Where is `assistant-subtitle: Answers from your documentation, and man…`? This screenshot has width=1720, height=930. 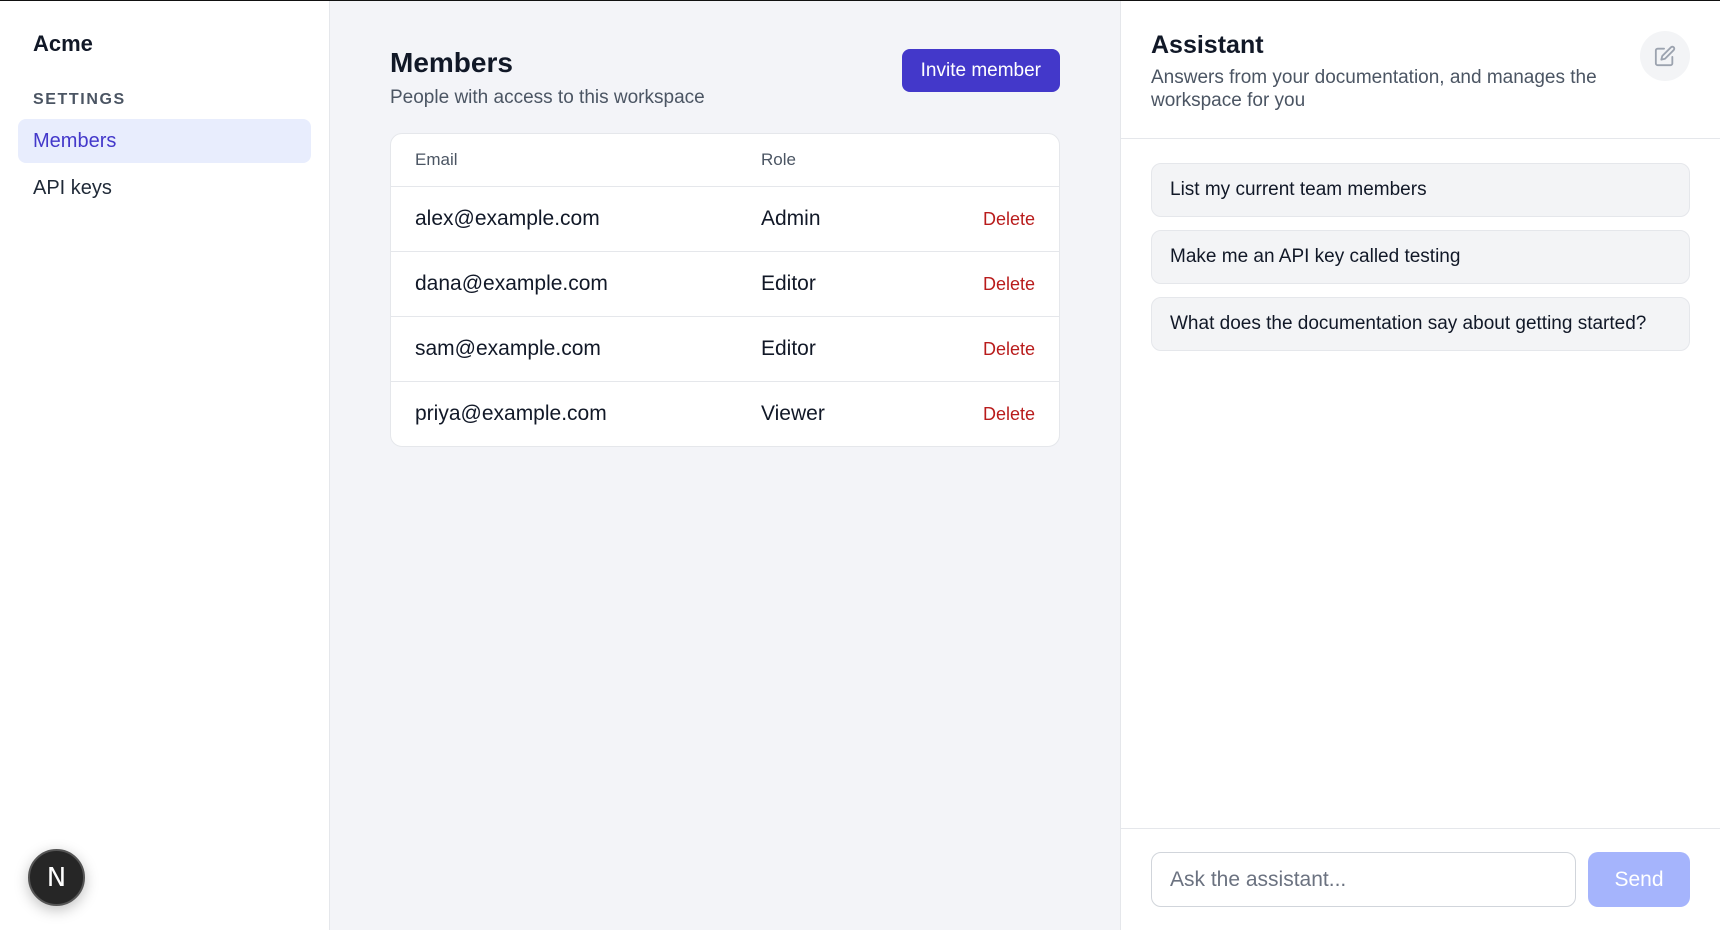 assistant-subtitle: Answers from your documentation, and man… is located at coordinates (1374, 89).